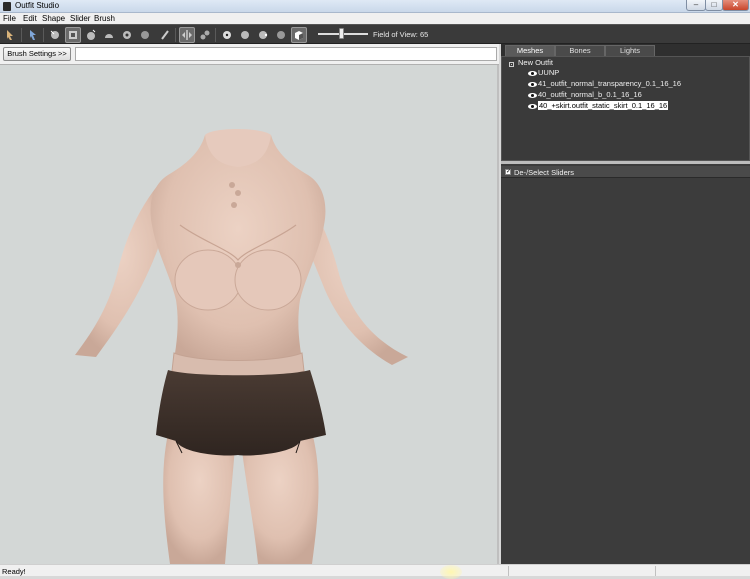  What do you see at coordinates (91, 35) in the screenshot?
I see `inflate-brush-icon` at bounding box center [91, 35].